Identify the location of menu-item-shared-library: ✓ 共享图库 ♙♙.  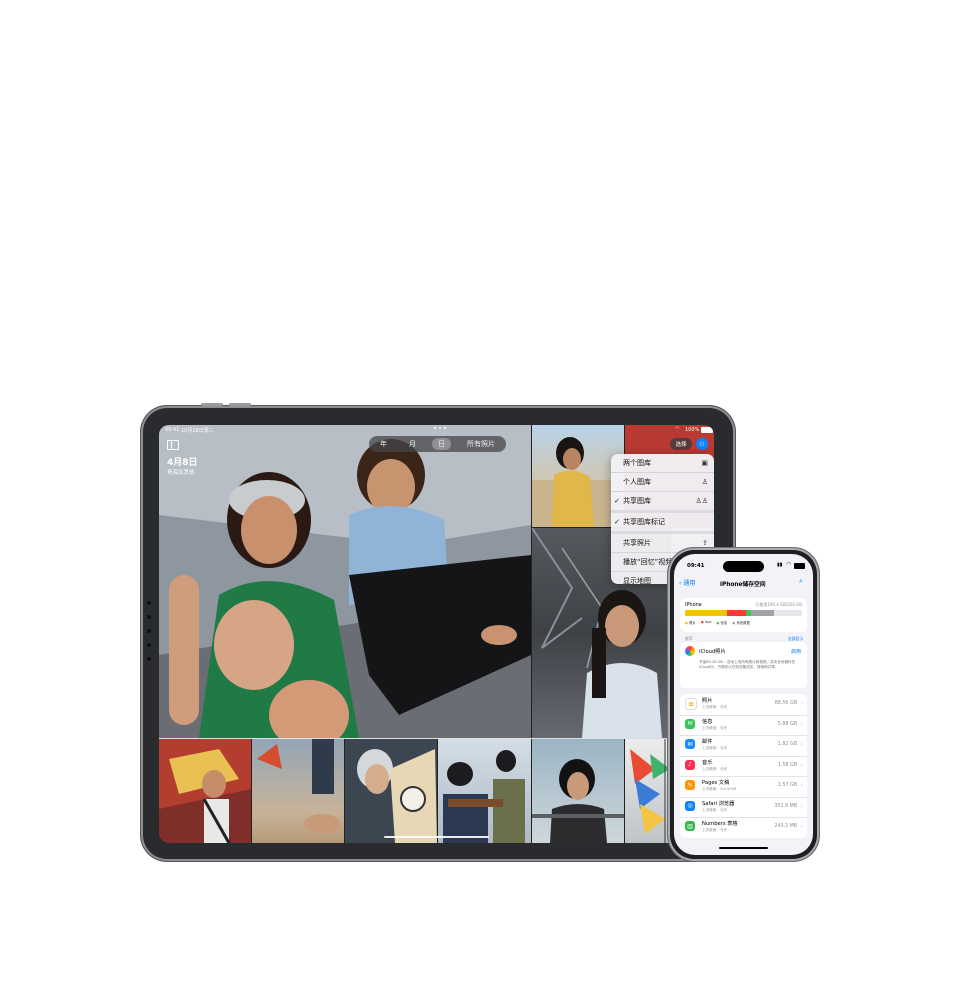
(662, 502).